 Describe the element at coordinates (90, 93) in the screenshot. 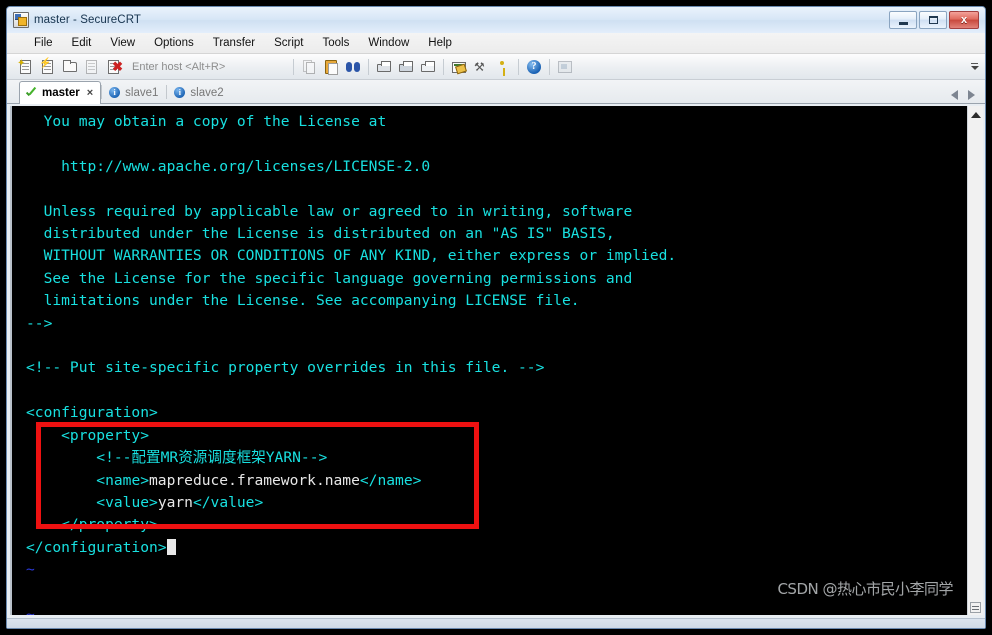

I see `tab-close-icon: ×` at that location.